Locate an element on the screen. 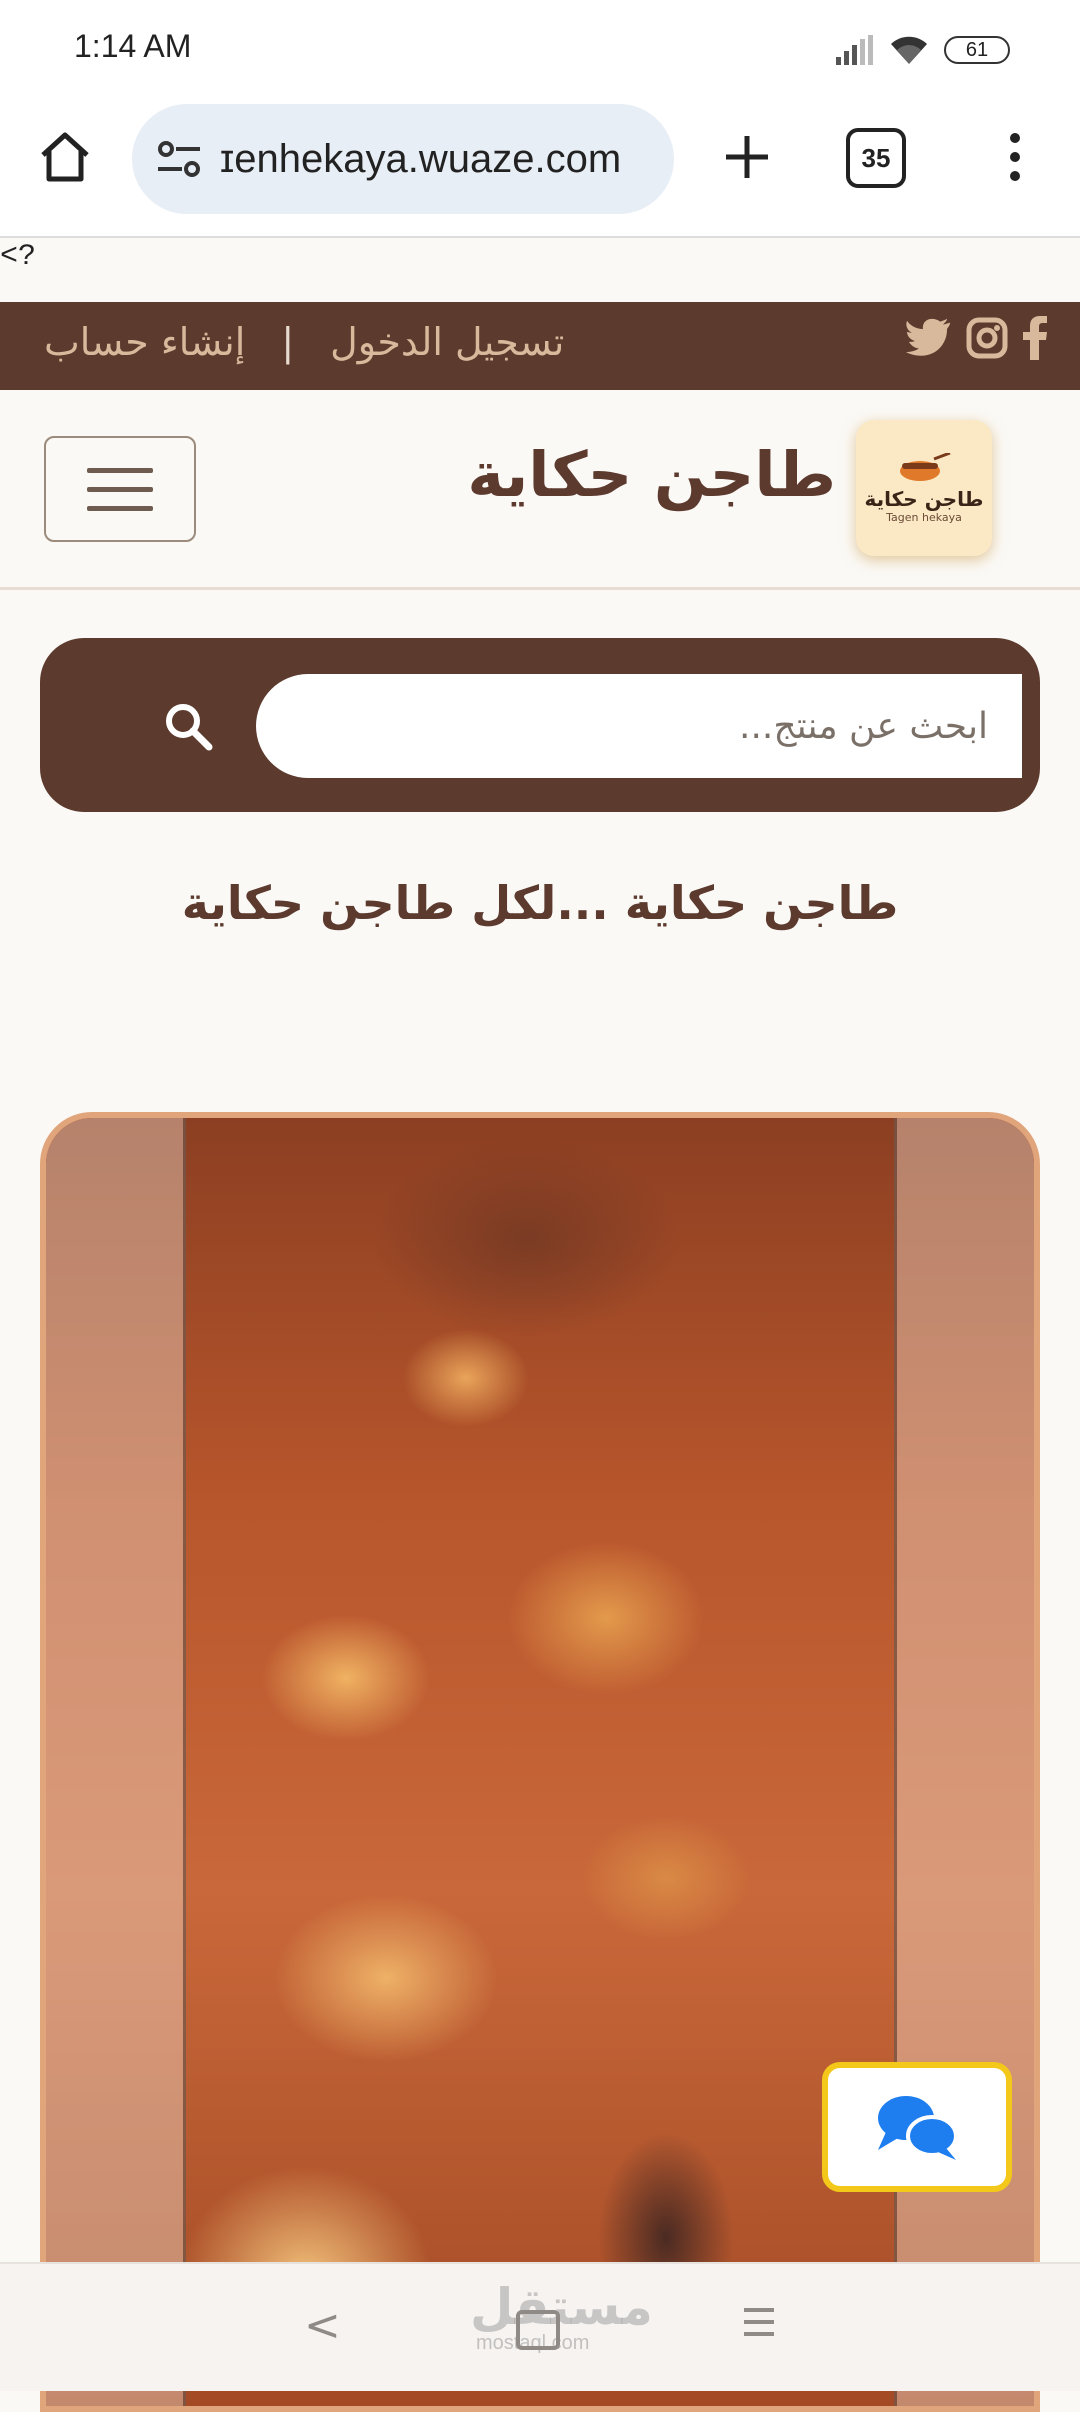 The height and width of the screenshot is (2412, 1080). search-icon is located at coordinates (189, 727).